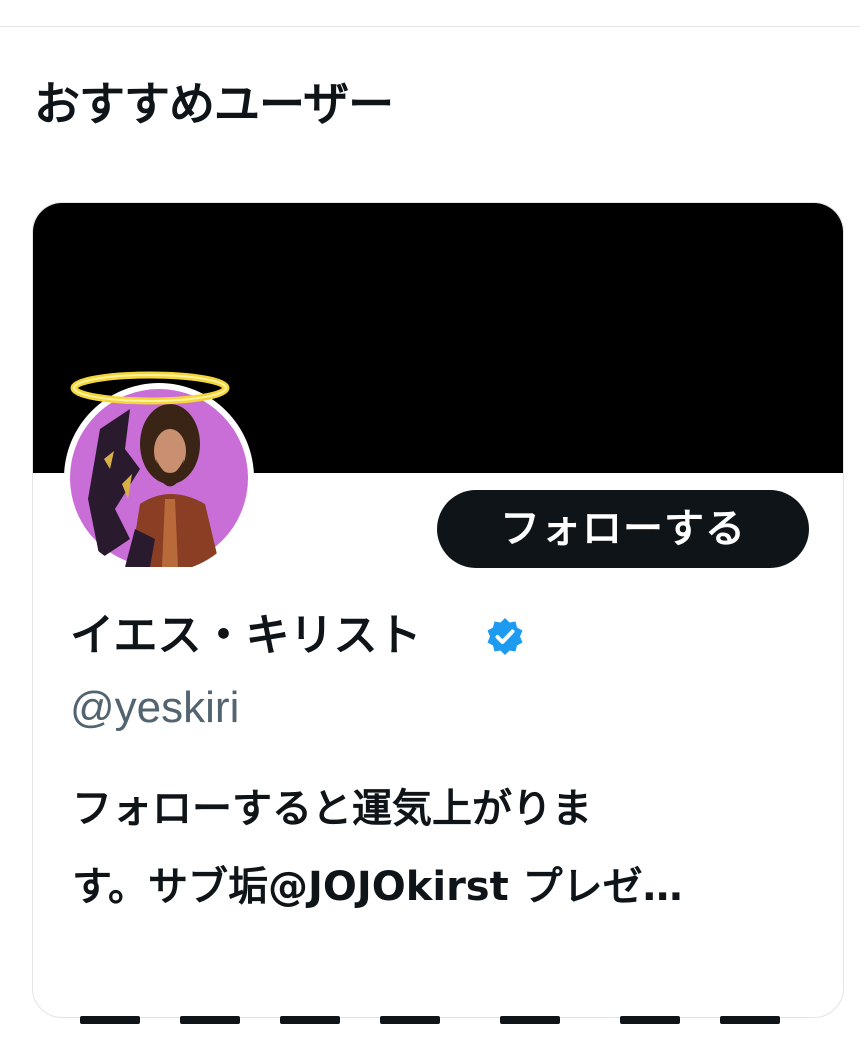 The image size is (860, 1056). Describe the element at coordinates (505, 636) in the screenshot. I see `verified-badge-icon` at that location.